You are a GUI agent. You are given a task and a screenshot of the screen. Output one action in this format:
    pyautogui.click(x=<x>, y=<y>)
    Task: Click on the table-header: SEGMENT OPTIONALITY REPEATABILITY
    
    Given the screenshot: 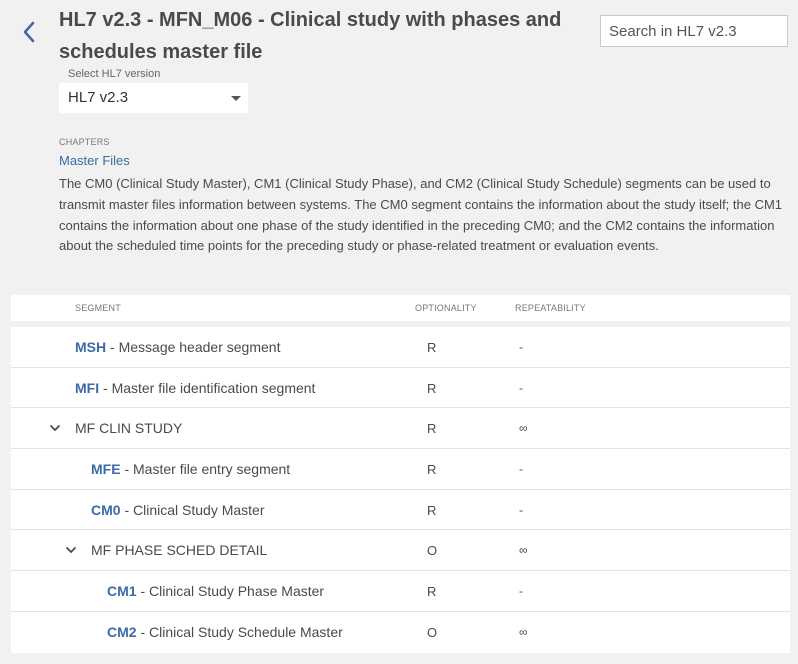 What is the action you would take?
    pyautogui.click(x=400, y=308)
    